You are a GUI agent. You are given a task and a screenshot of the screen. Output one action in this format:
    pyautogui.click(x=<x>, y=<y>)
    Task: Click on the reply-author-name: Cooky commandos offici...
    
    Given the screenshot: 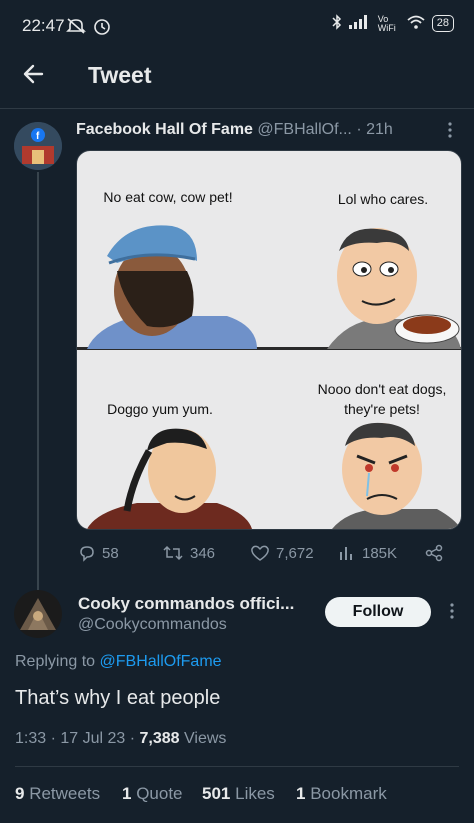 What is the action you would take?
    pyautogui.click(x=186, y=604)
    